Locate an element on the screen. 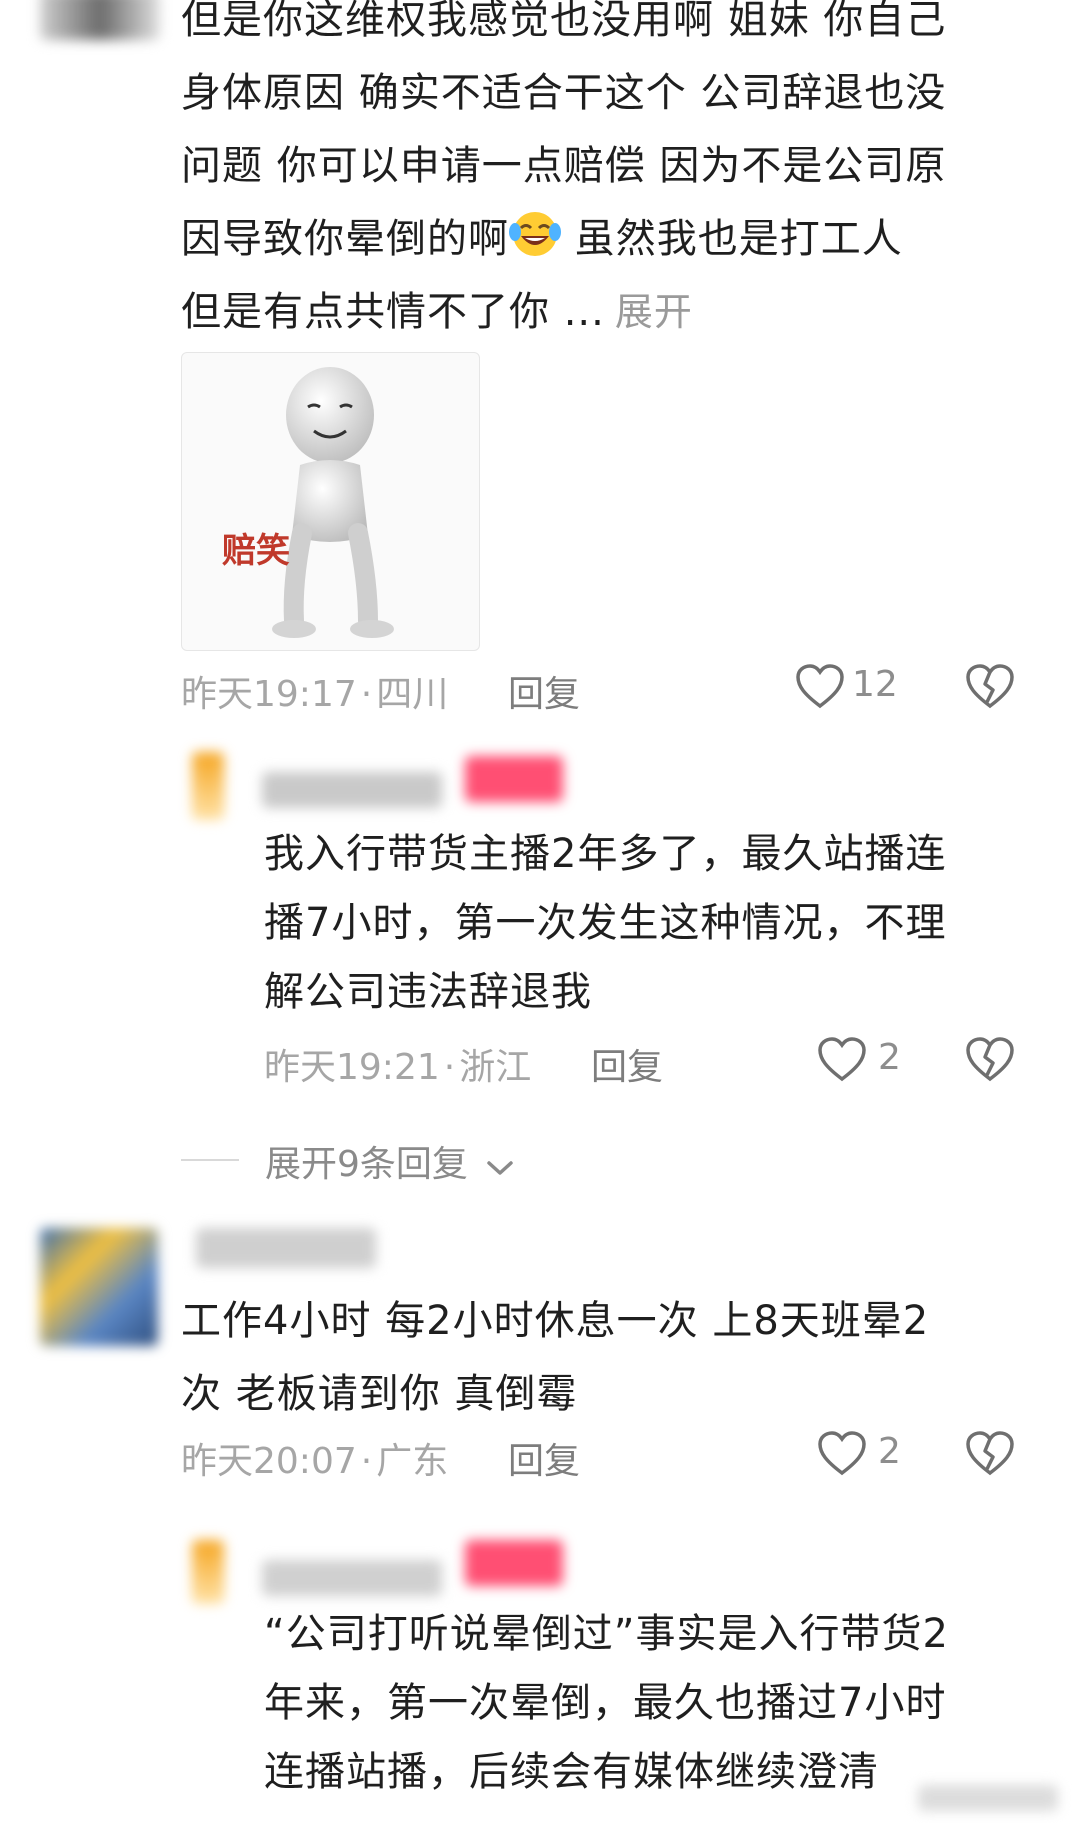 The width and height of the screenshot is (1079, 1823). location: 四川 is located at coordinates (412, 694).